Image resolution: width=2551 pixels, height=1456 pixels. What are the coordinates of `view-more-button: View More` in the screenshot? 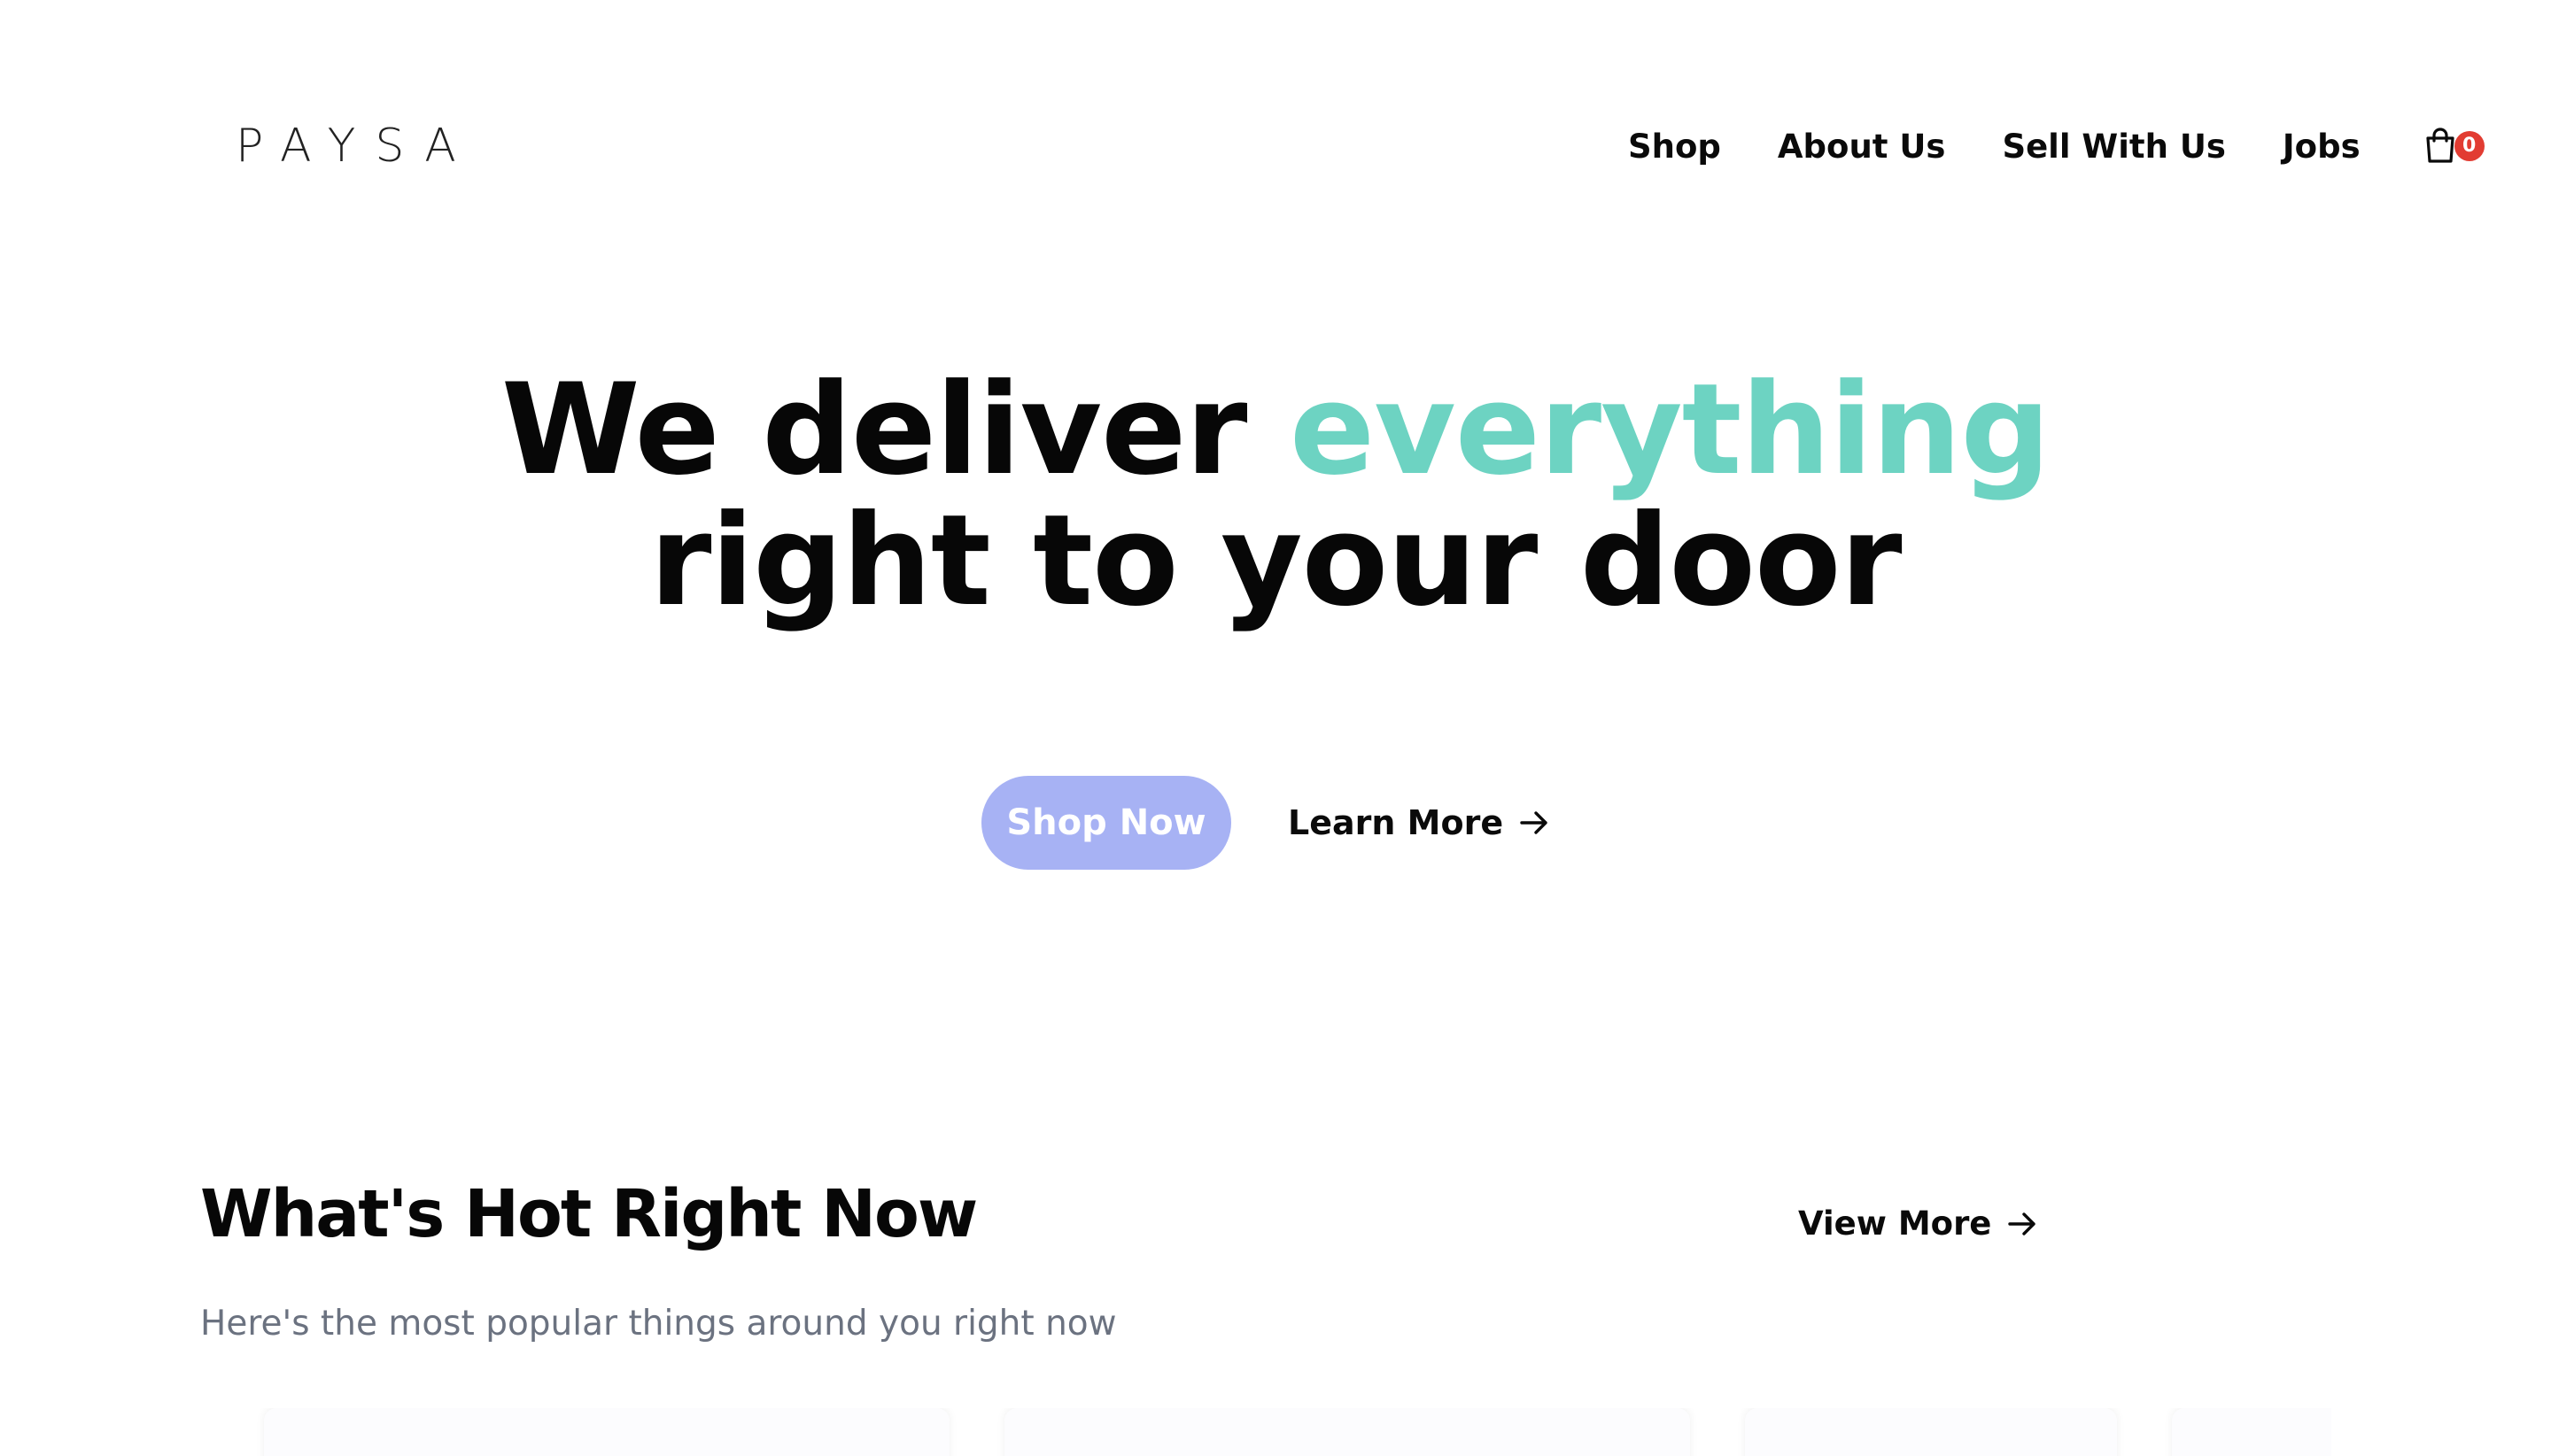 It's located at (1917, 1223).